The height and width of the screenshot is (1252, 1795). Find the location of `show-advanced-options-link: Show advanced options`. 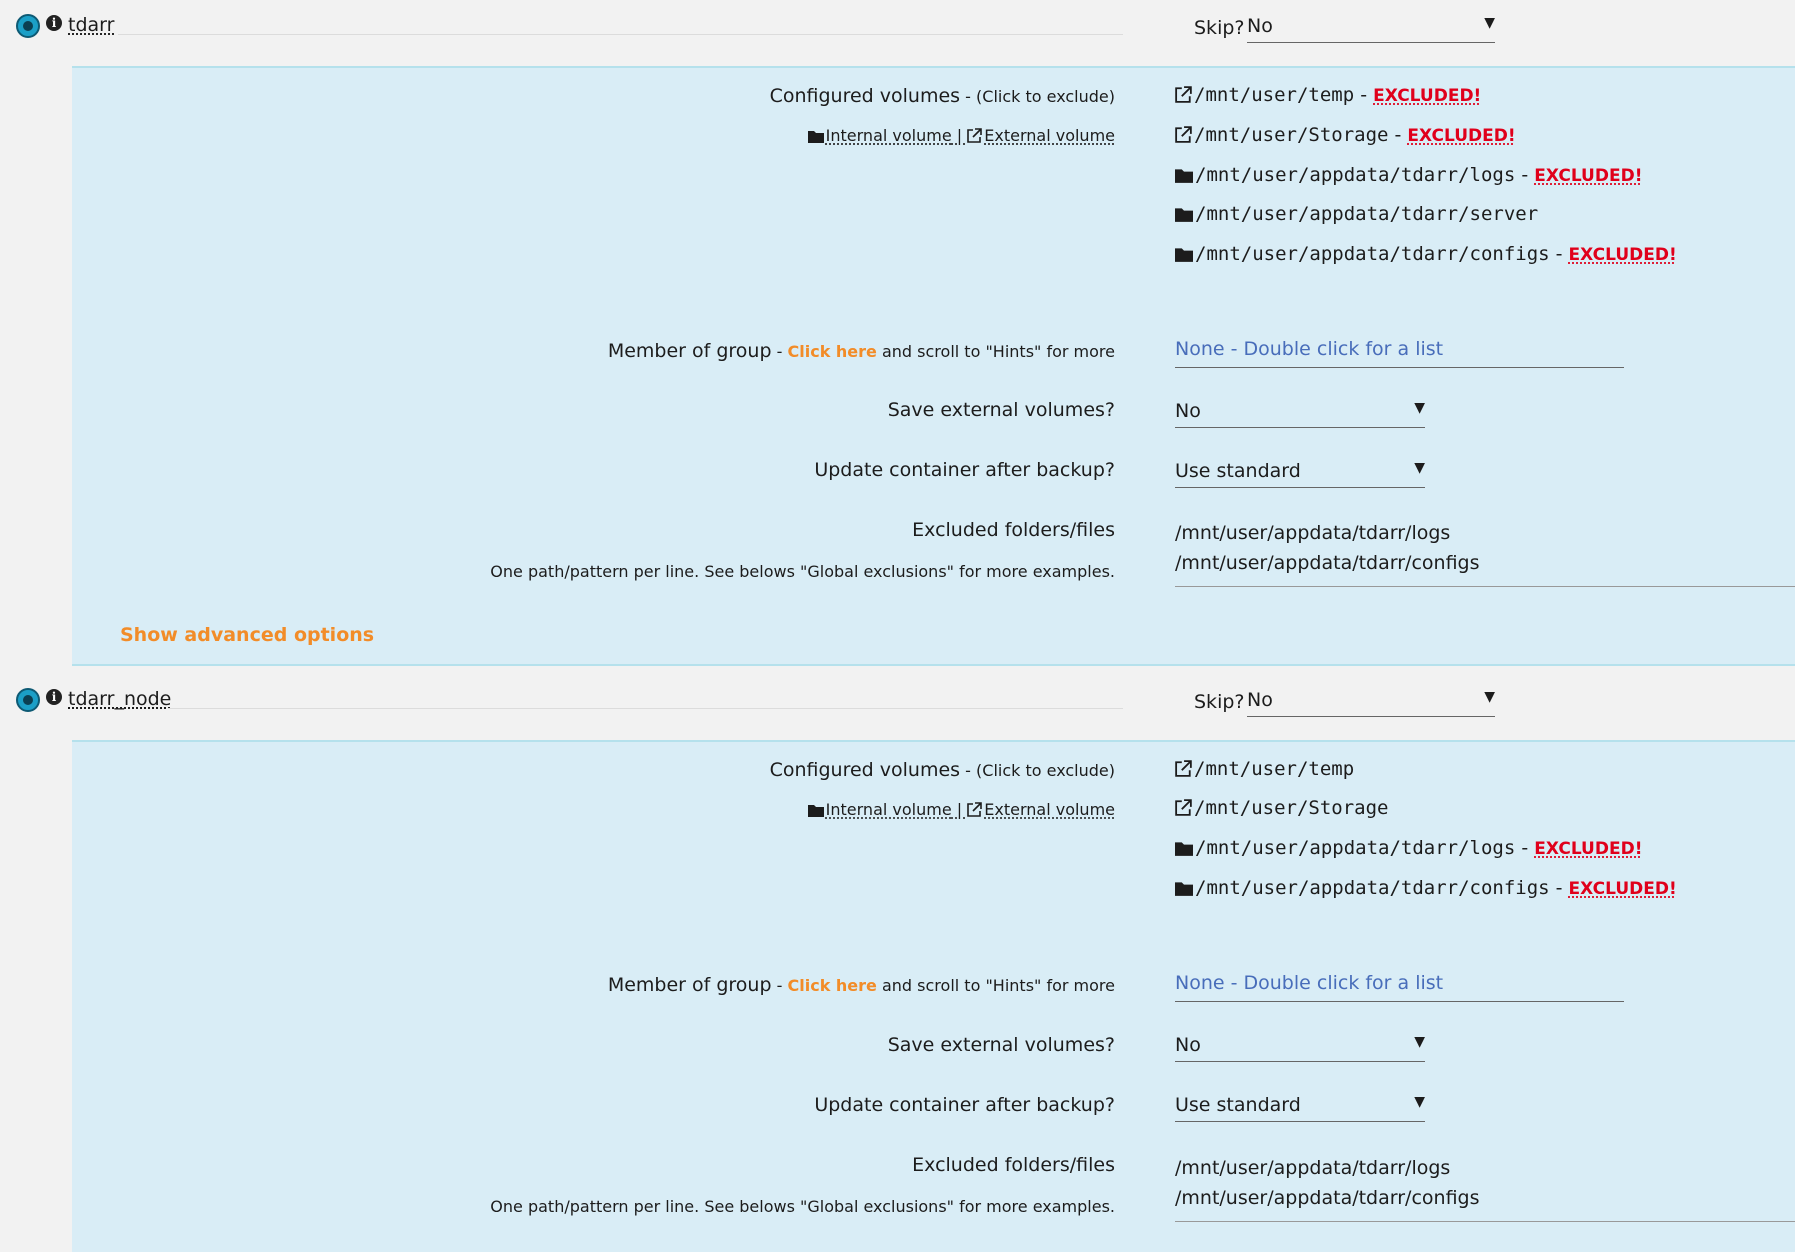

show-advanced-options-link: Show advanced options is located at coordinates (247, 635).